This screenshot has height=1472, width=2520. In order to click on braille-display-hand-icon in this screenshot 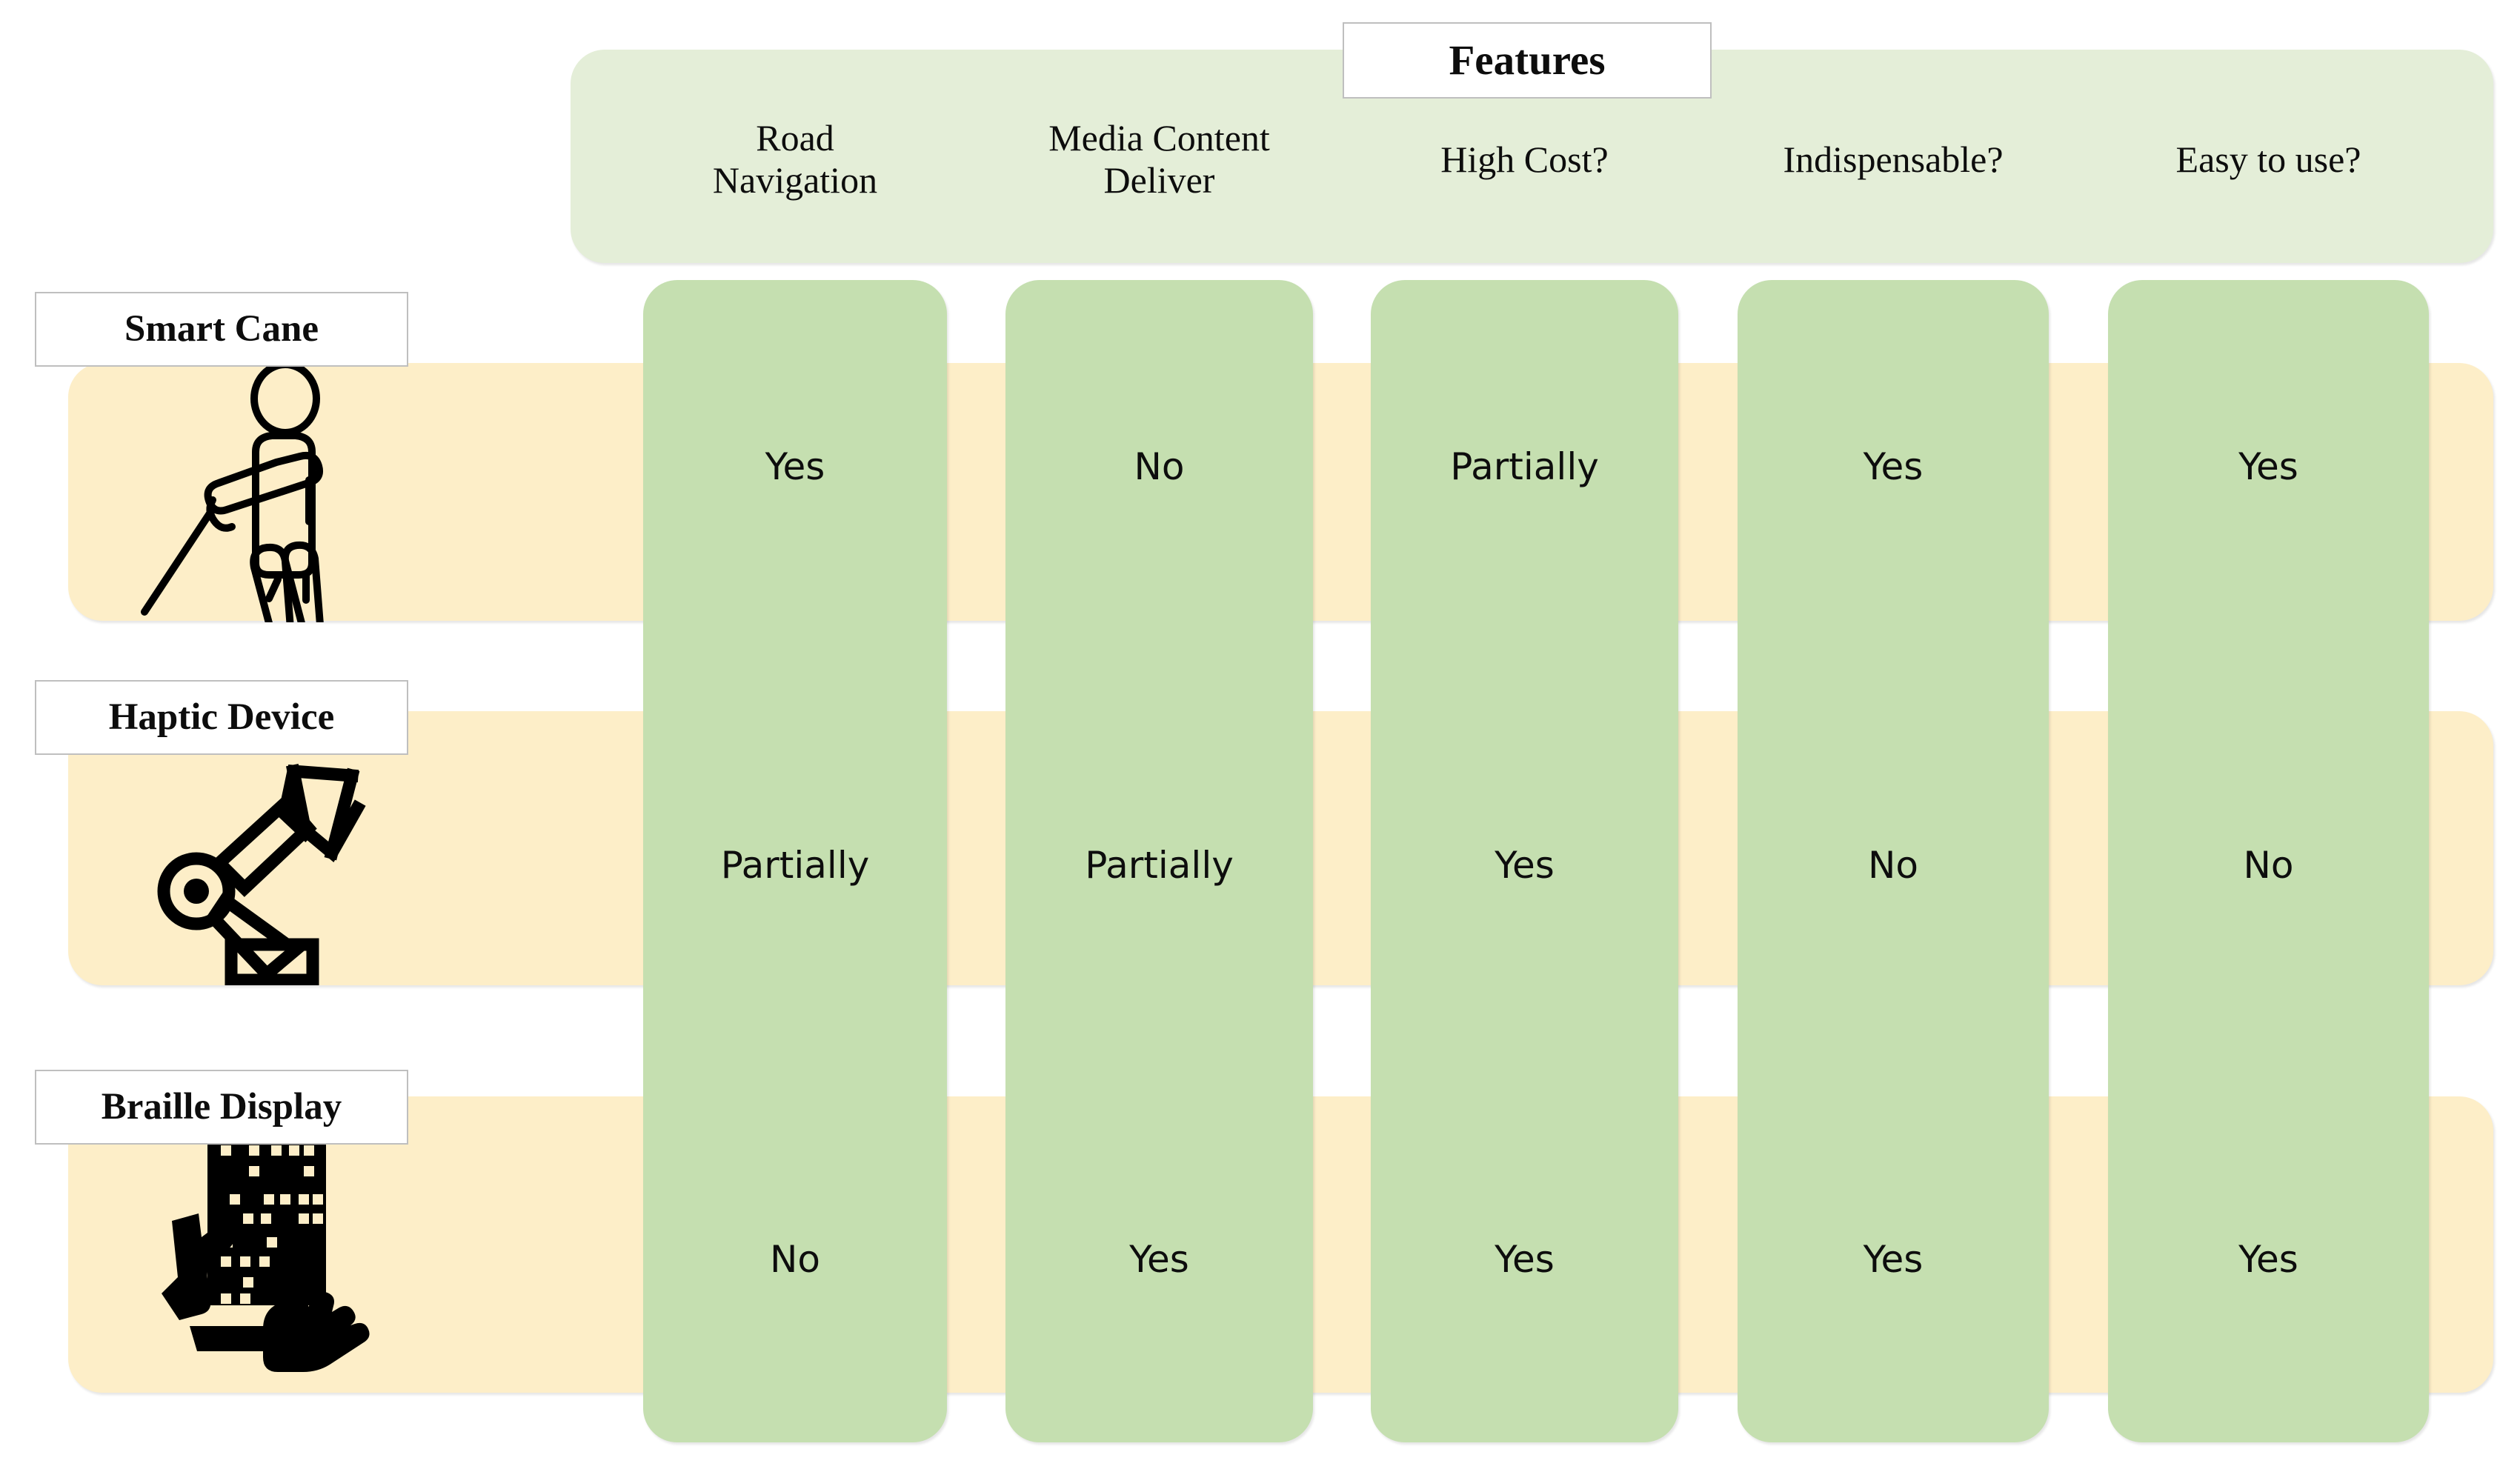, I will do `click(245, 1253)`.